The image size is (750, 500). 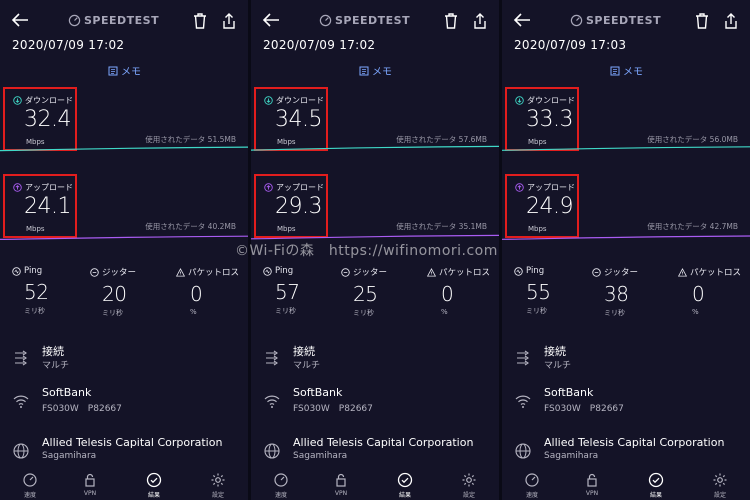 I want to click on speedometer-icon, so click(x=532, y=480).